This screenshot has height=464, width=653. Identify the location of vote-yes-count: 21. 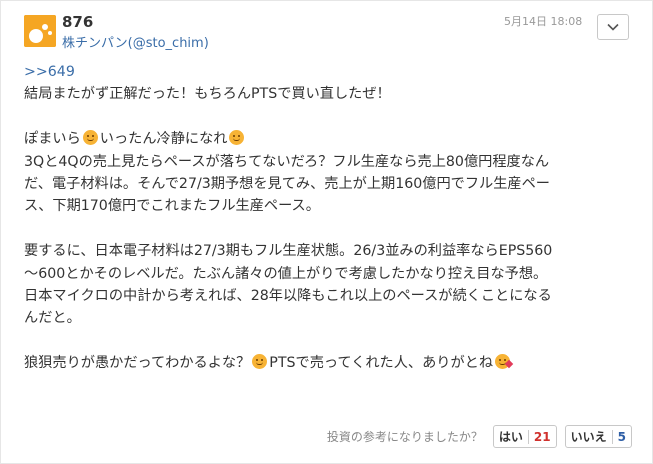
(542, 436).